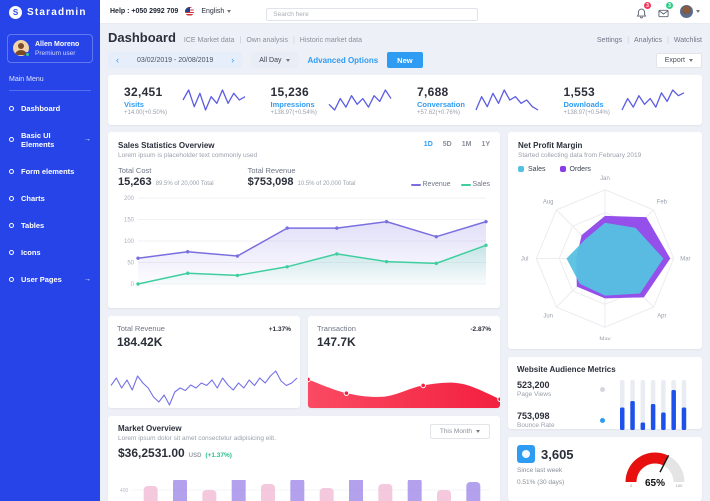  I want to click on stat-text: 15,236 Impressions +138.97(+0.54%), so click(294, 100).